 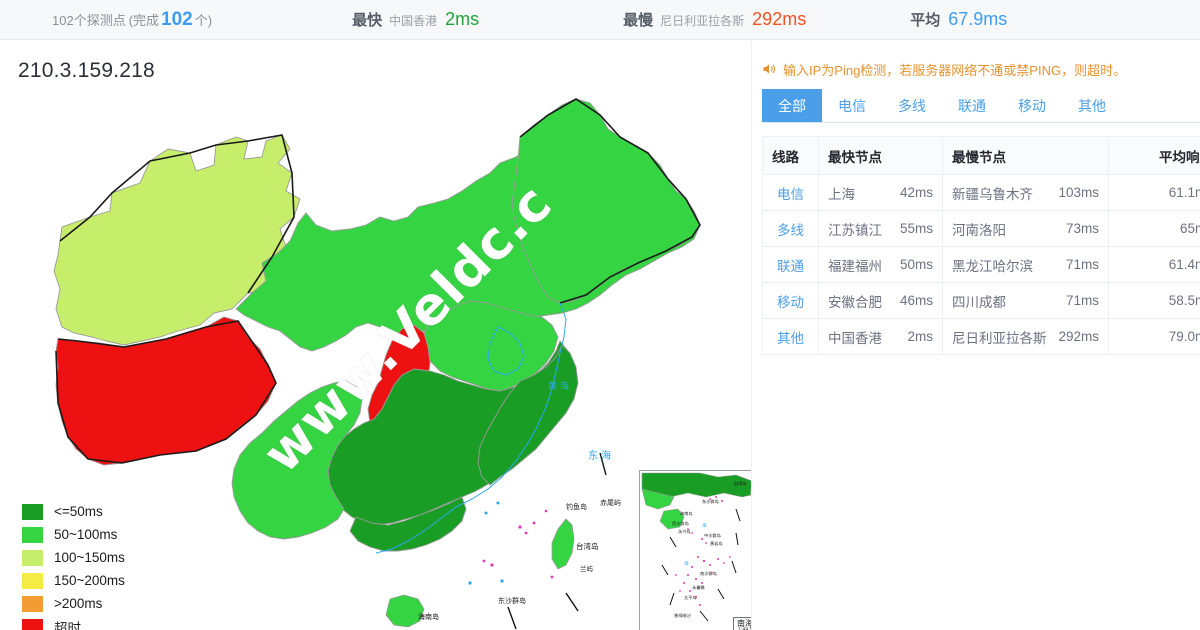 I want to click on row-line-multiline: 多线, so click(x=790, y=228).